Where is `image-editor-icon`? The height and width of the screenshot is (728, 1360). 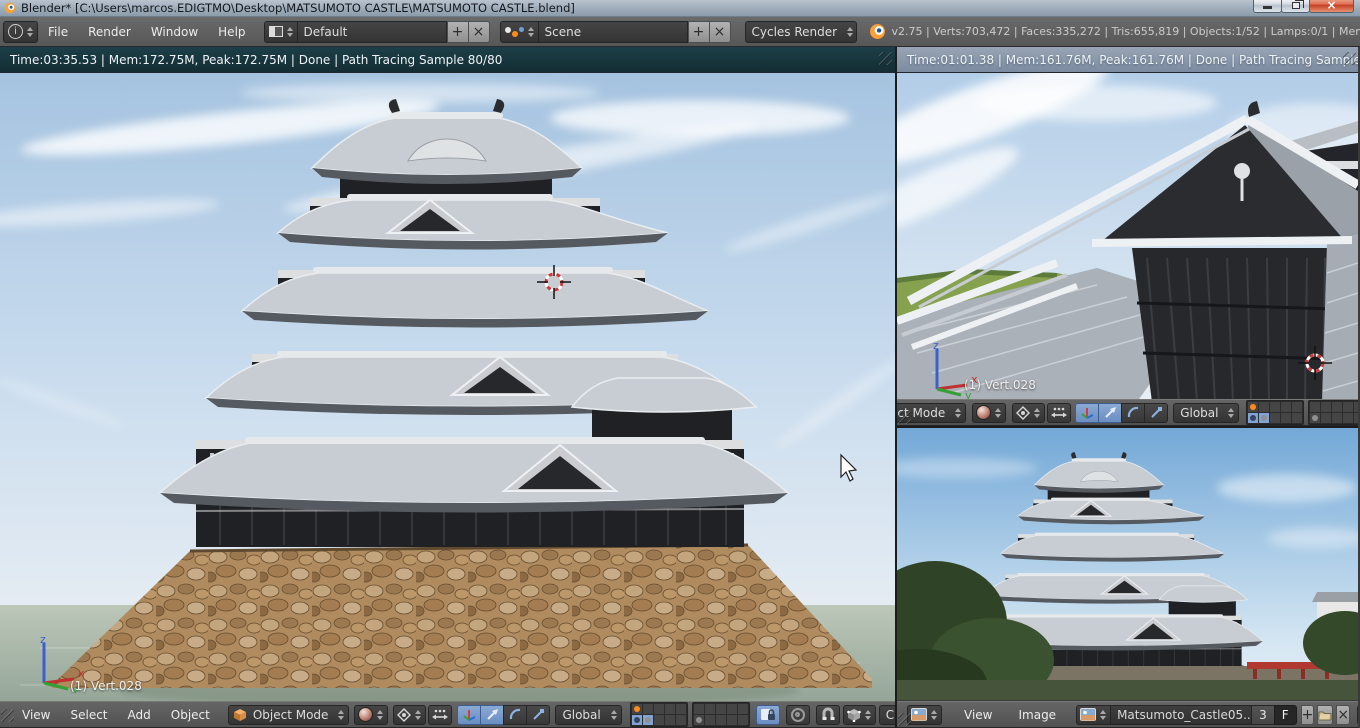
image-editor-icon is located at coordinates (919, 714).